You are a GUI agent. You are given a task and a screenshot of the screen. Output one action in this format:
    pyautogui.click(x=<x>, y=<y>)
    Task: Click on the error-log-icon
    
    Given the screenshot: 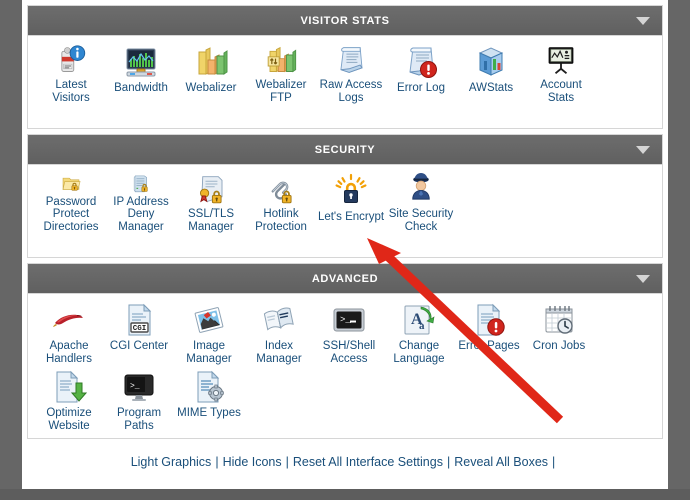 What is the action you would take?
    pyautogui.click(x=423, y=62)
    